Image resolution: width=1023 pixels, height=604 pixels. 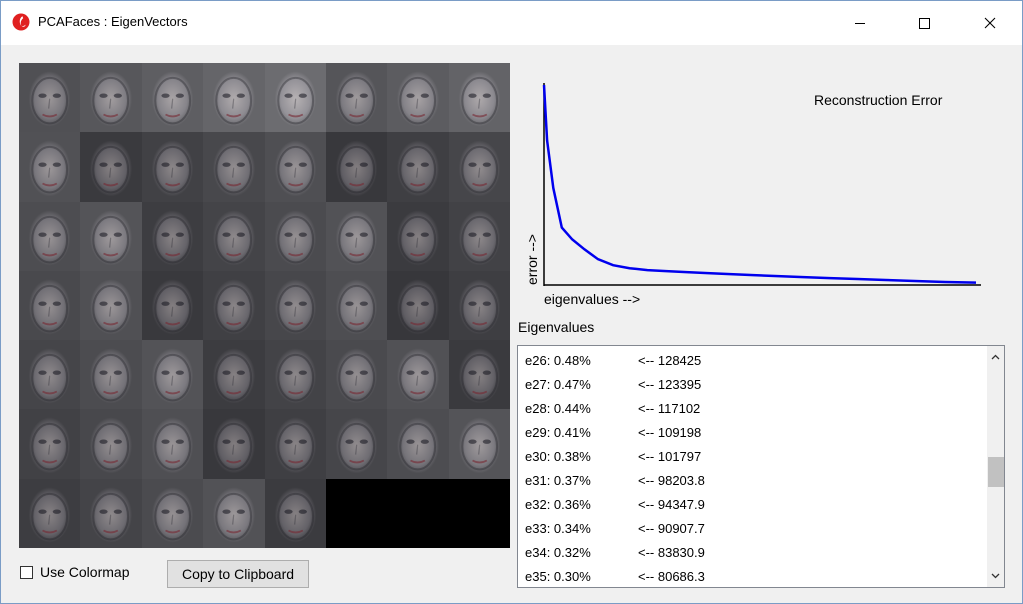 I want to click on scroll-down-icon, so click(x=995, y=575).